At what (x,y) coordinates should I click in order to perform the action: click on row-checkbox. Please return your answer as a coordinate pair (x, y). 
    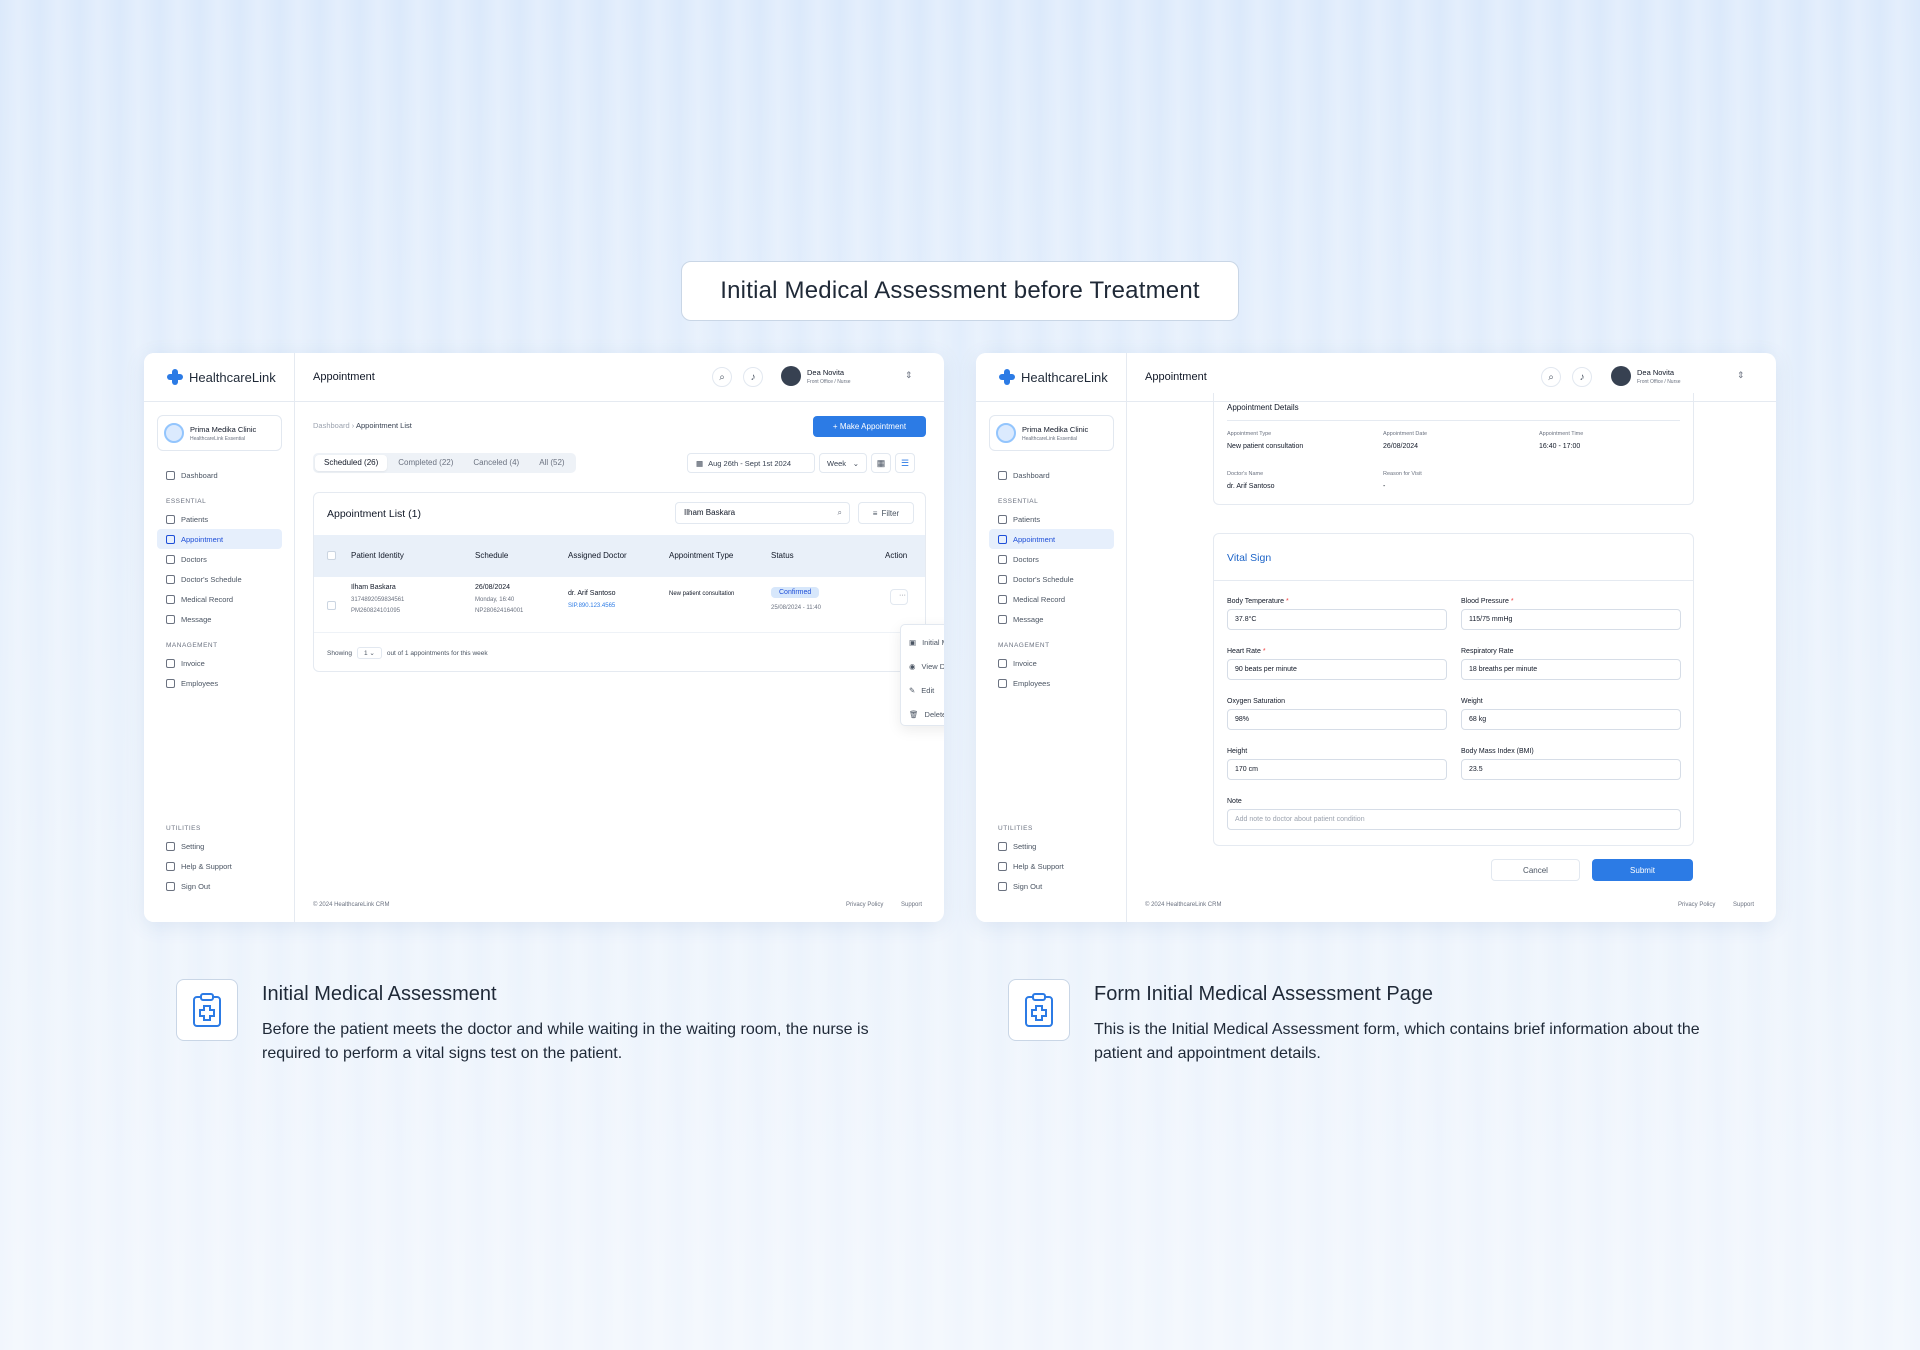
    Looking at the image, I should click on (331, 605).